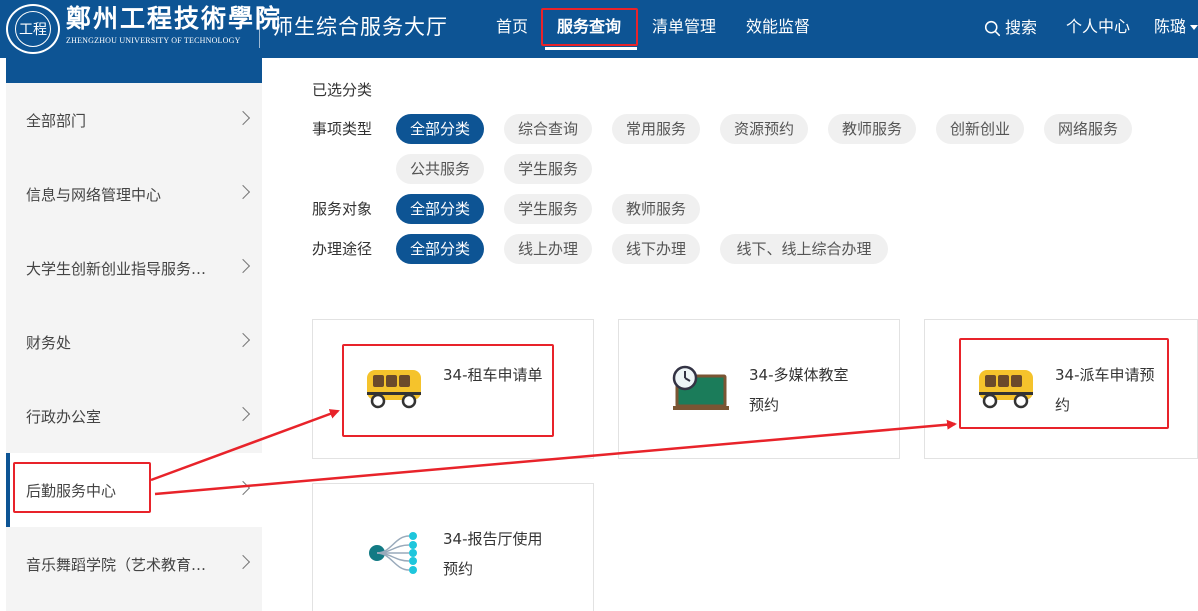 Image resolution: width=1198 pixels, height=611 pixels. Describe the element at coordinates (1088, 129) in the screenshot. I see `chip-network-service: 网络服务` at that location.